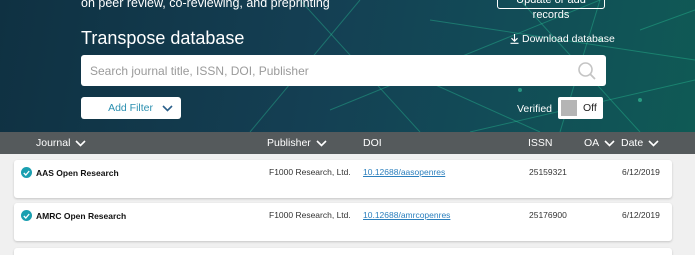  I want to click on column-header-journal: Journal, so click(61, 143).